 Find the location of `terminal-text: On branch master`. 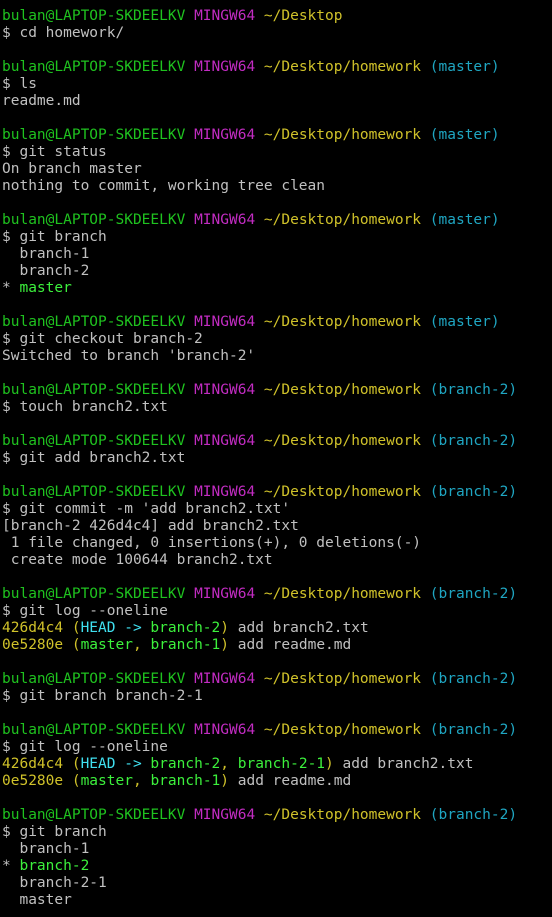

terminal-text: On branch master is located at coordinates (72, 169).